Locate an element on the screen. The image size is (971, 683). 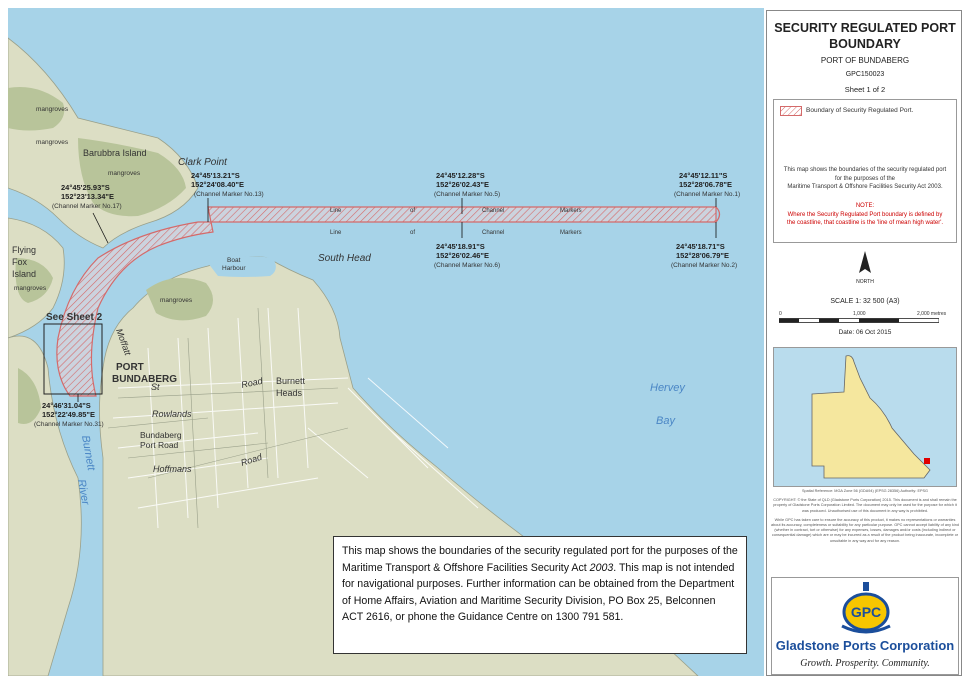
channel-text-channel-1: Channel is located at coordinates (493, 211).